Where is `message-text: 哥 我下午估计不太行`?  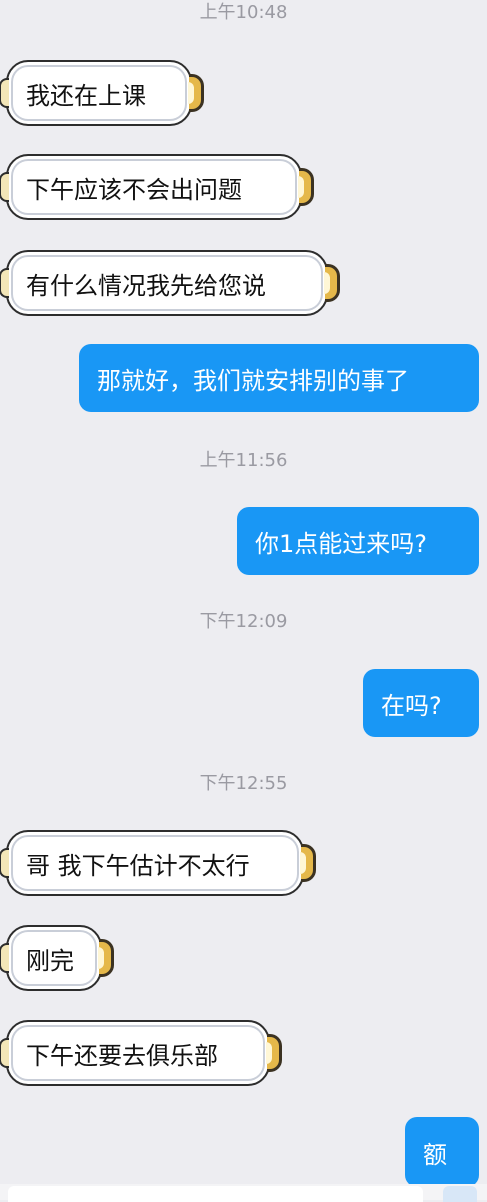
message-text: 哥 我下午估计不太行 is located at coordinates (138, 865).